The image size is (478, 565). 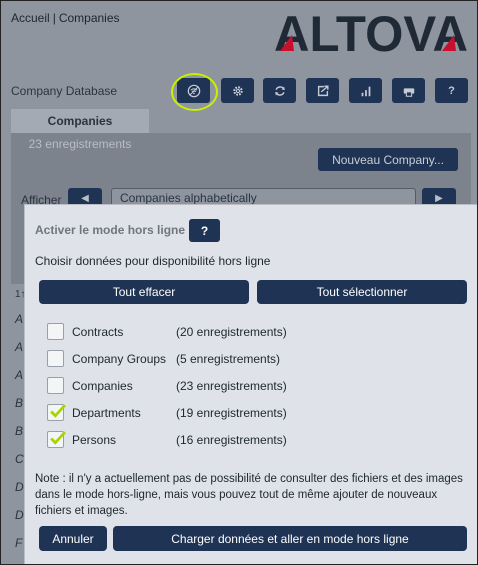 What do you see at coordinates (231, 332) in the screenshot?
I see `option-count: (20 enregistrements)` at bounding box center [231, 332].